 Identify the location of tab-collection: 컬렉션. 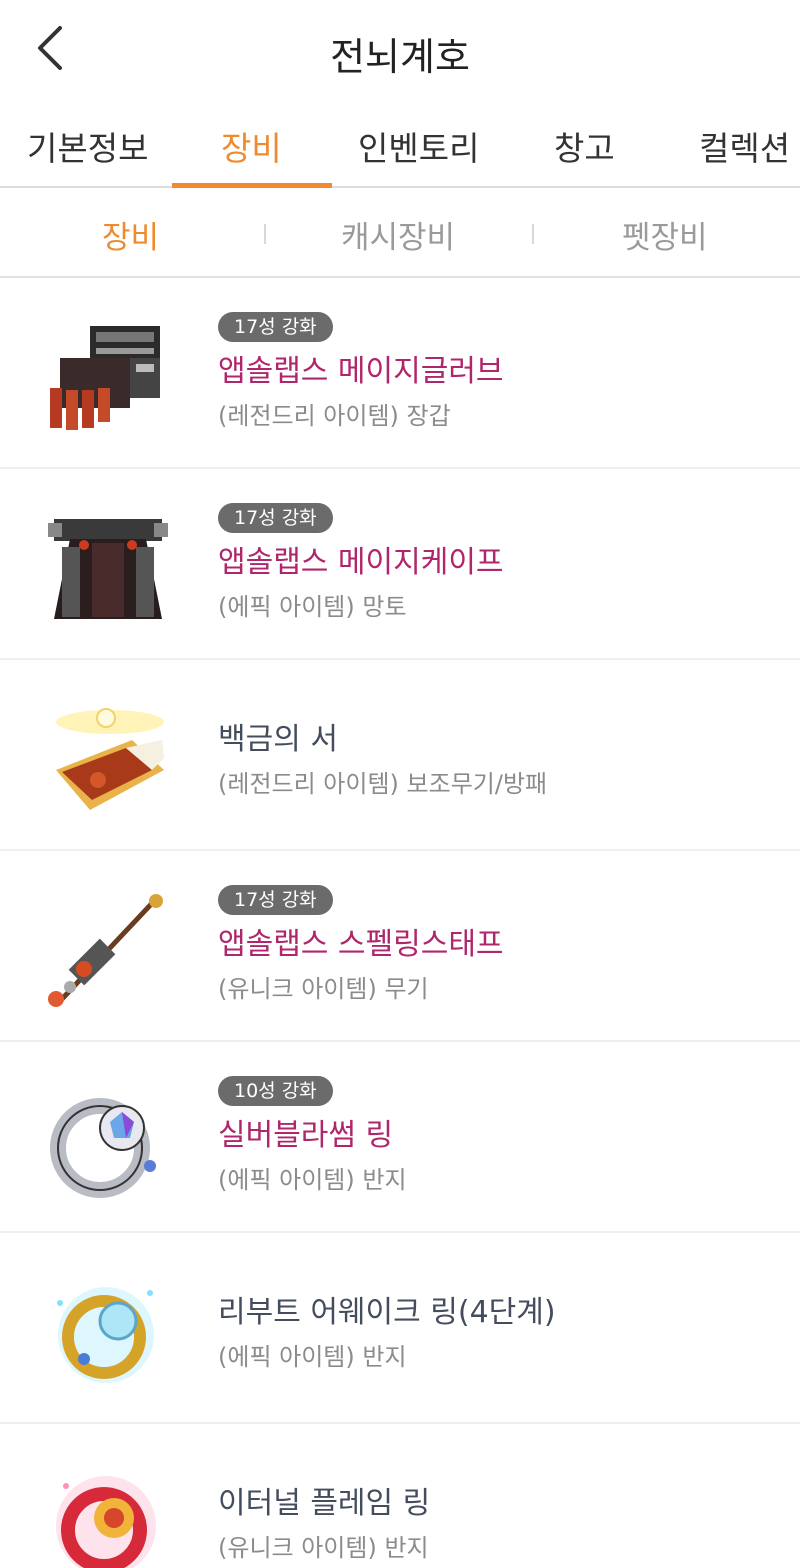
(744, 146).